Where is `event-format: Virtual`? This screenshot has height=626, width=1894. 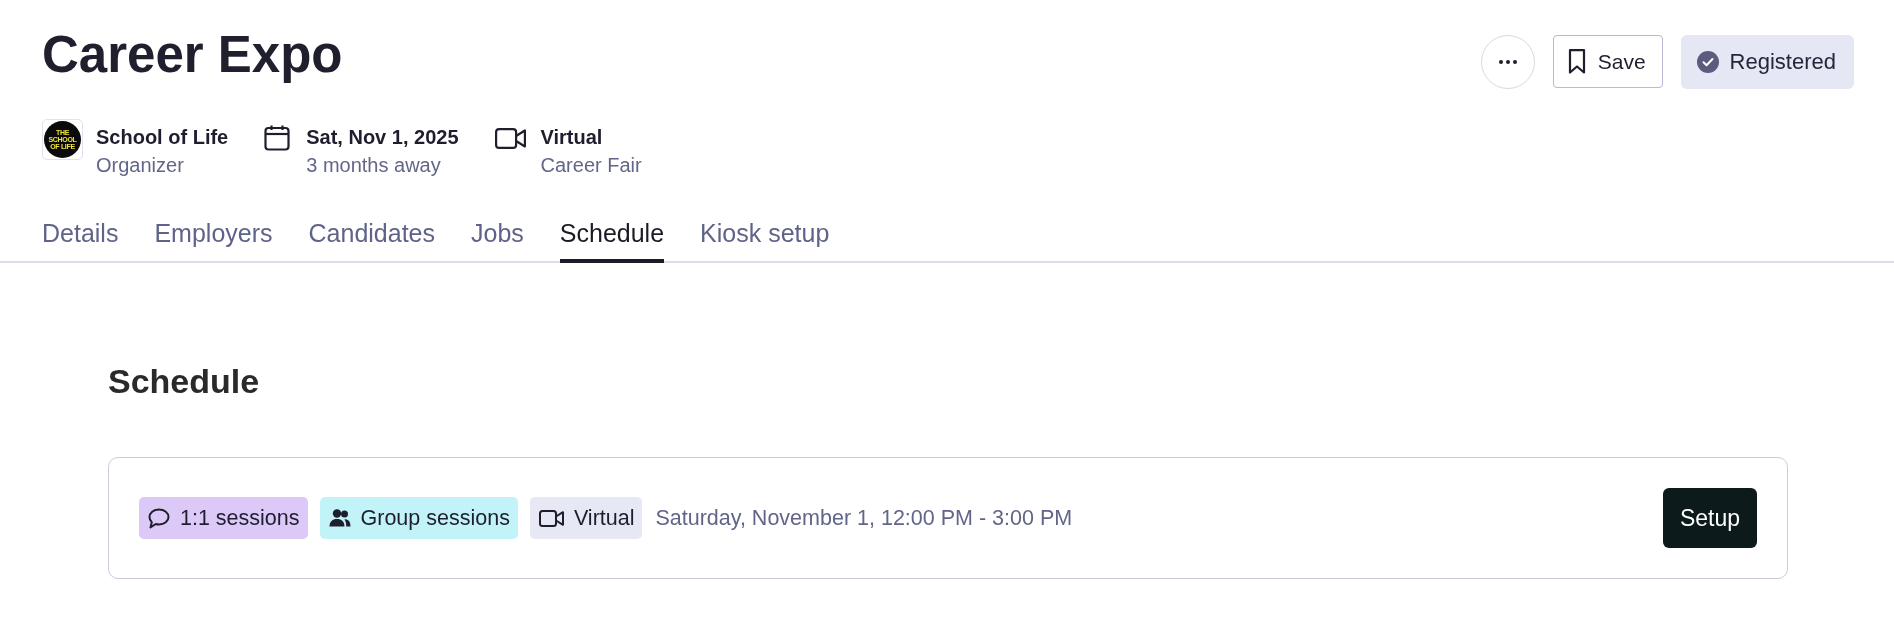 event-format: Virtual is located at coordinates (571, 137).